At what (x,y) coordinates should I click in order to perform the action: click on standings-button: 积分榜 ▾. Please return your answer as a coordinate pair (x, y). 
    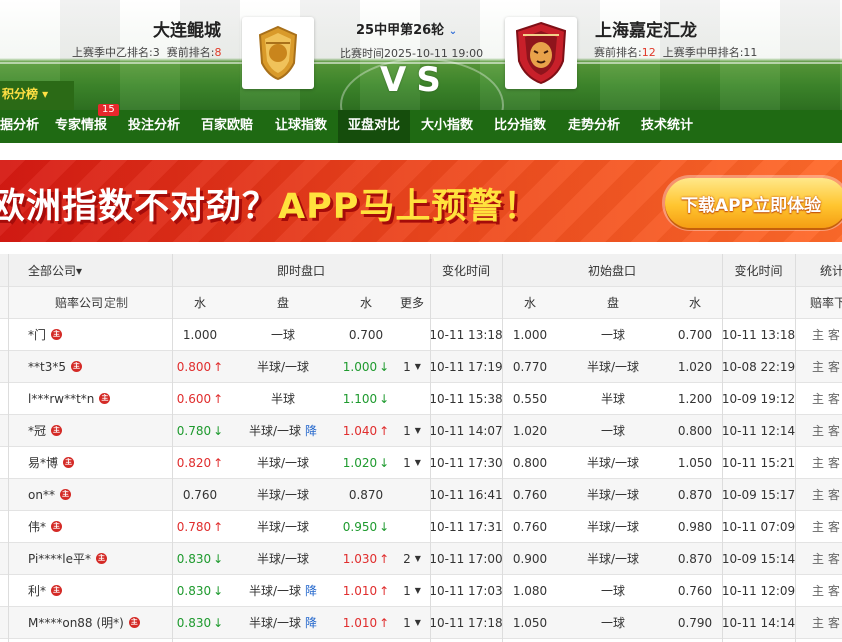
    Looking at the image, I should click on (37, 95).